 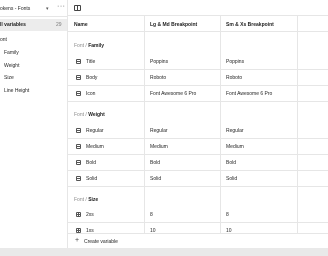 I want to click on sidebar-item-weight: Weight, so click(x=11, y=66).